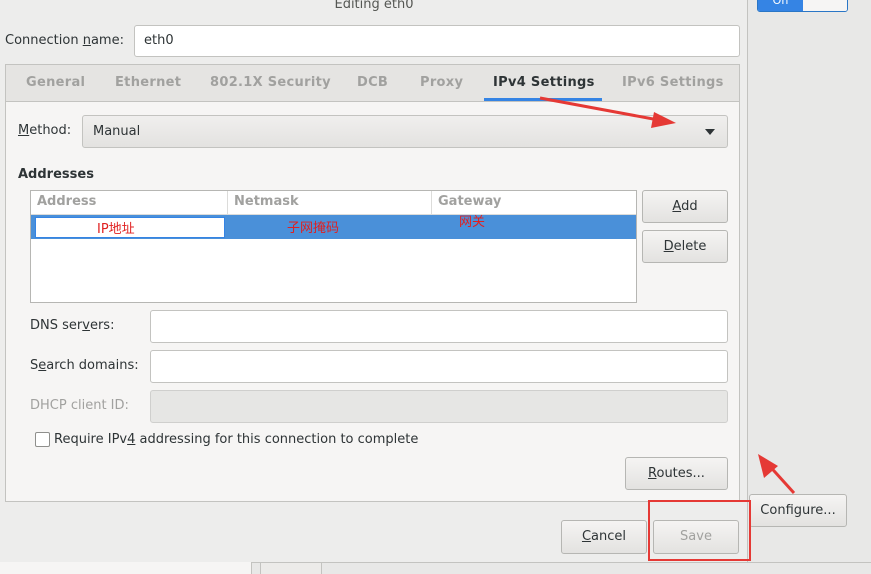 Image resolution: width=871 pixels, height=574 pixels. Describe the element at coordinates (607, 112) in the screenshot. I see `arrow-to-method-icon` at that location.